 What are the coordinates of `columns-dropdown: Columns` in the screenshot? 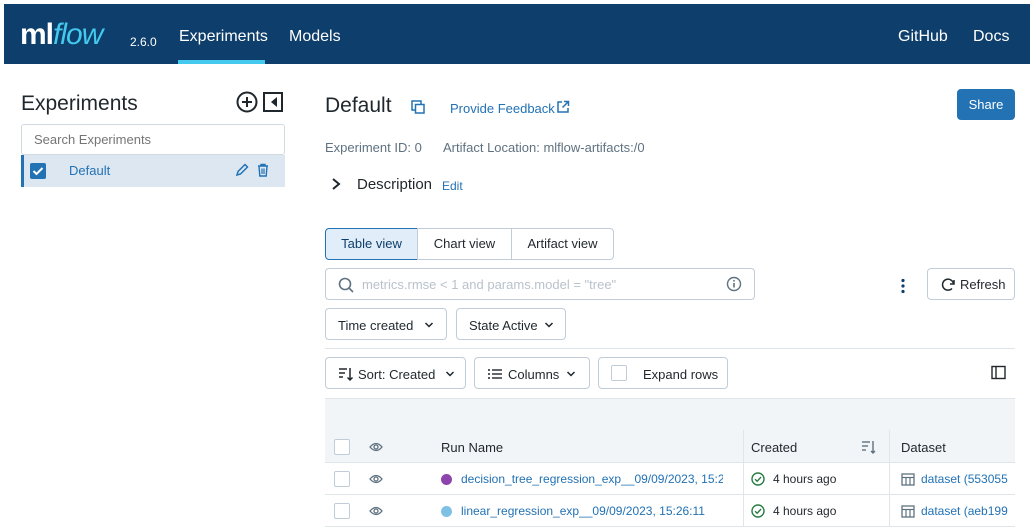 It's located at (532, 373).